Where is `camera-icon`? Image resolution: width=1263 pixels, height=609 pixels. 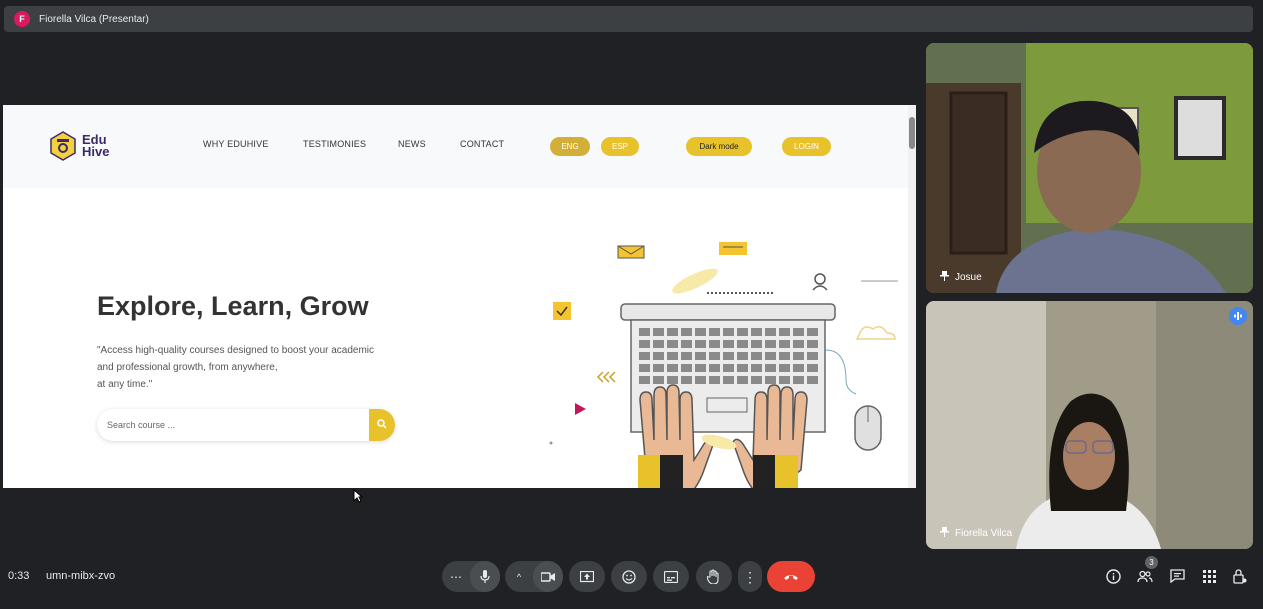 camera-icon is located at coordinates (548, 576).